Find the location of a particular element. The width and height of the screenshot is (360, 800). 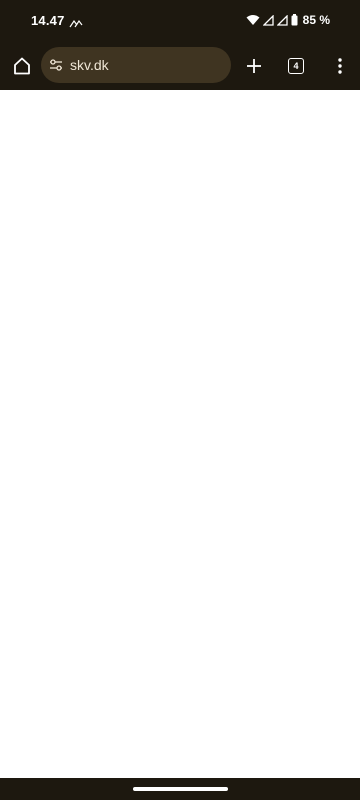

home-button is located at coordinates (22, 66).